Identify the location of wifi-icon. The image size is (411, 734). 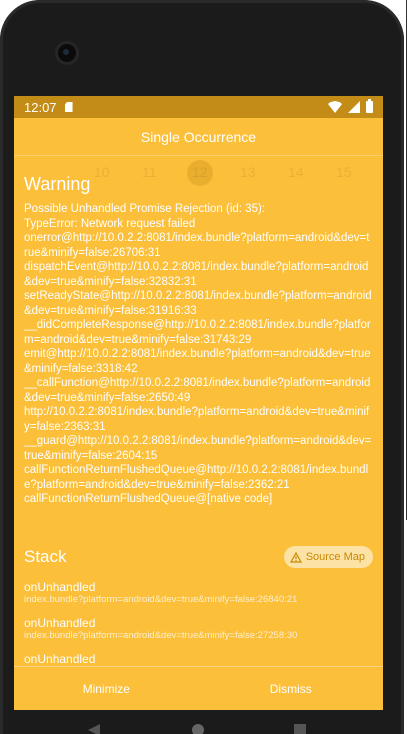
(335, 107).